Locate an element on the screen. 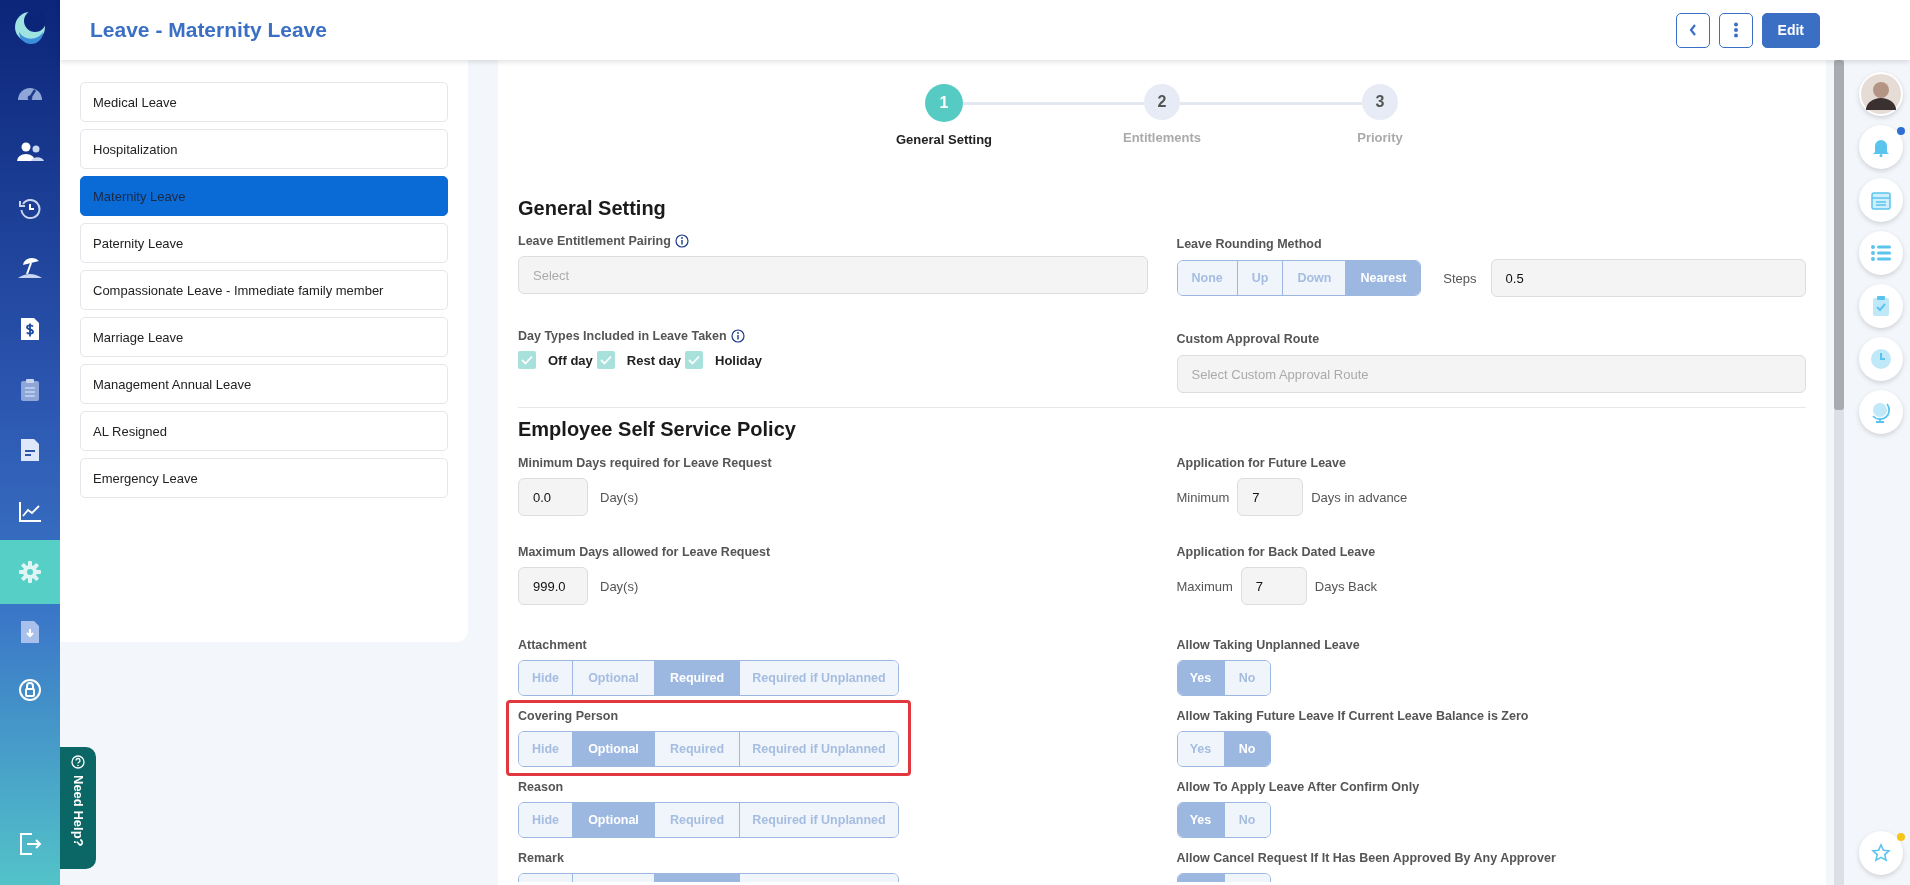  edit-button: Edit is located at coordinates (1790, 30).